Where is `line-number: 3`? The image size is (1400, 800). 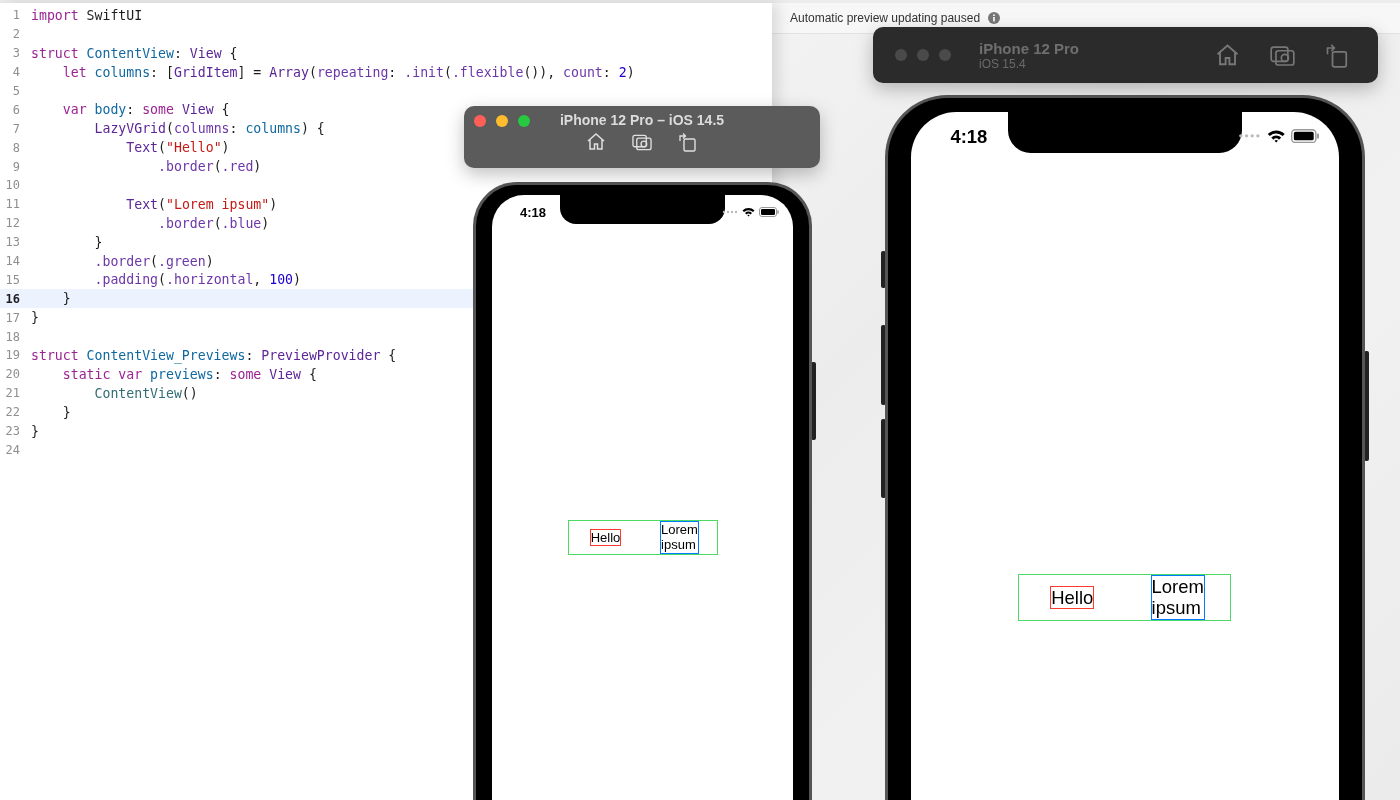 line-number: 3 is located at coordinates (16, 53).